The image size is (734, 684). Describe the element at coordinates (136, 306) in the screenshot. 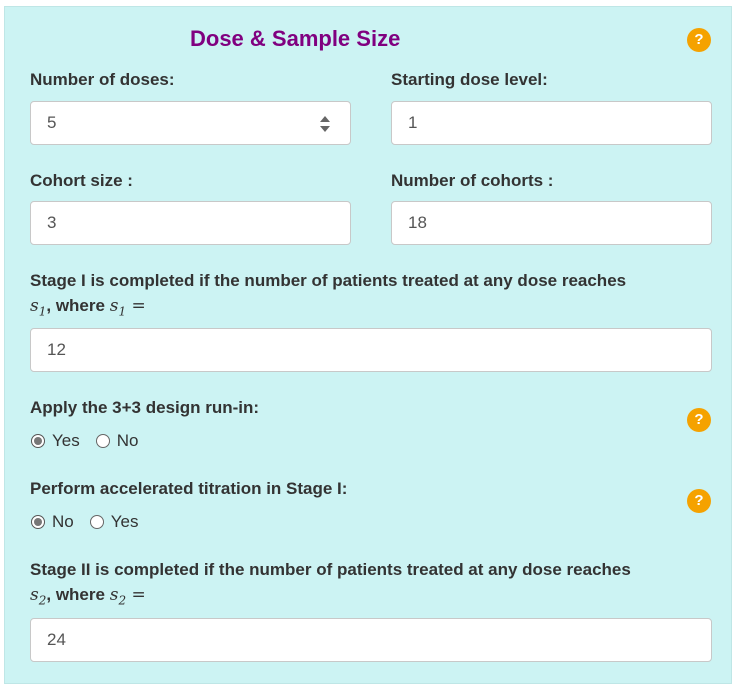

I see `stage1-eq: =` at that location.